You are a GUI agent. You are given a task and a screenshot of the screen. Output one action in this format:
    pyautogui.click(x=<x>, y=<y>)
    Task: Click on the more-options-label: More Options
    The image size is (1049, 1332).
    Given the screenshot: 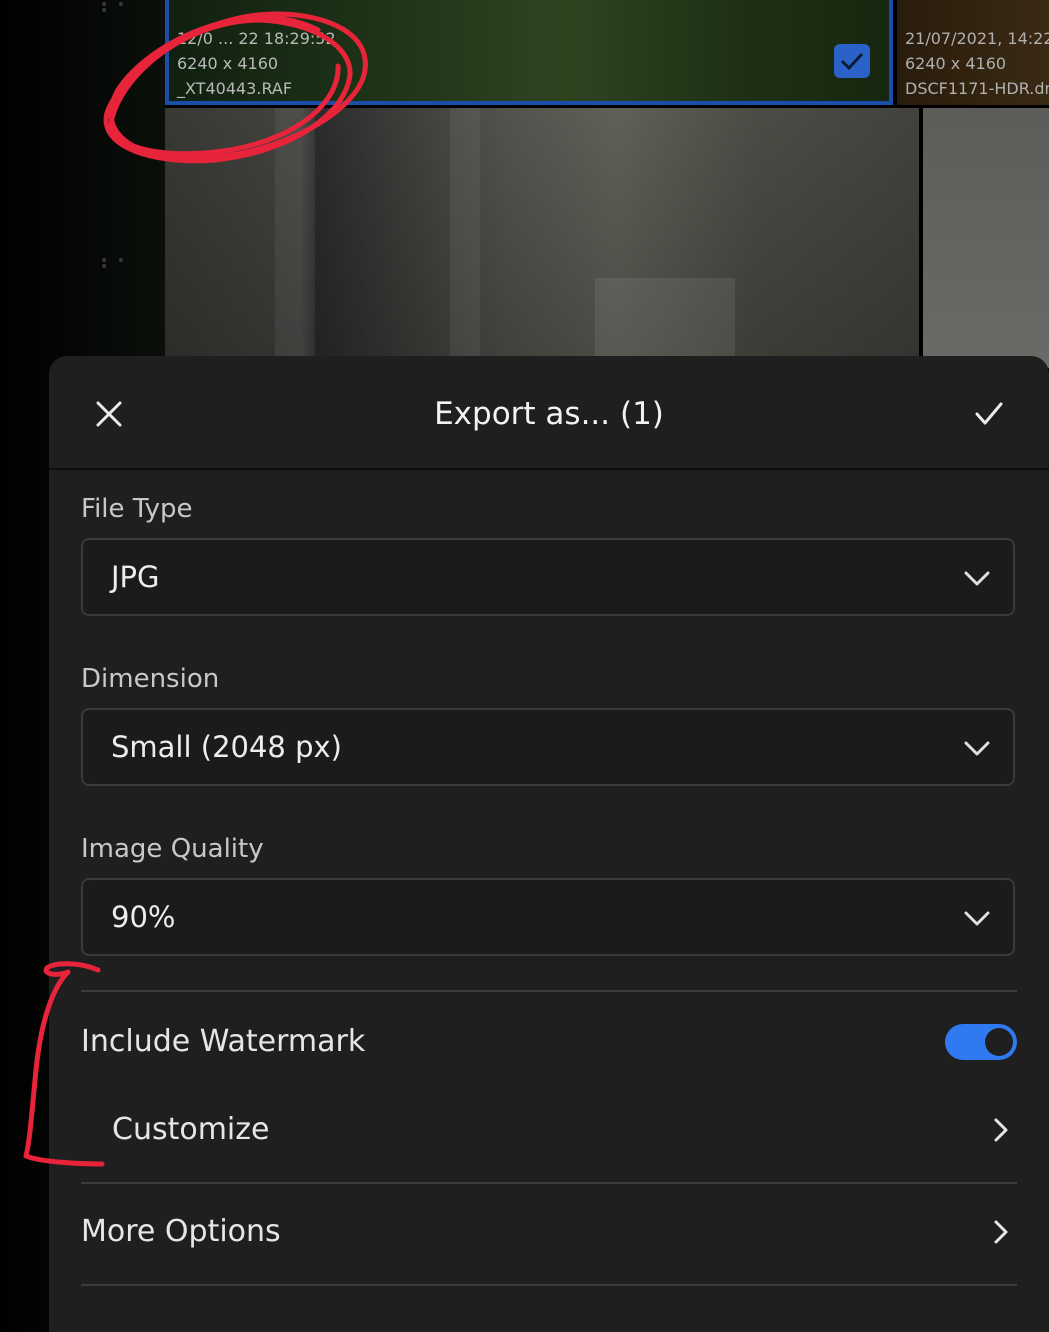 What is the action you would take?
    pyautogui.click(x=181, y=1232)
    